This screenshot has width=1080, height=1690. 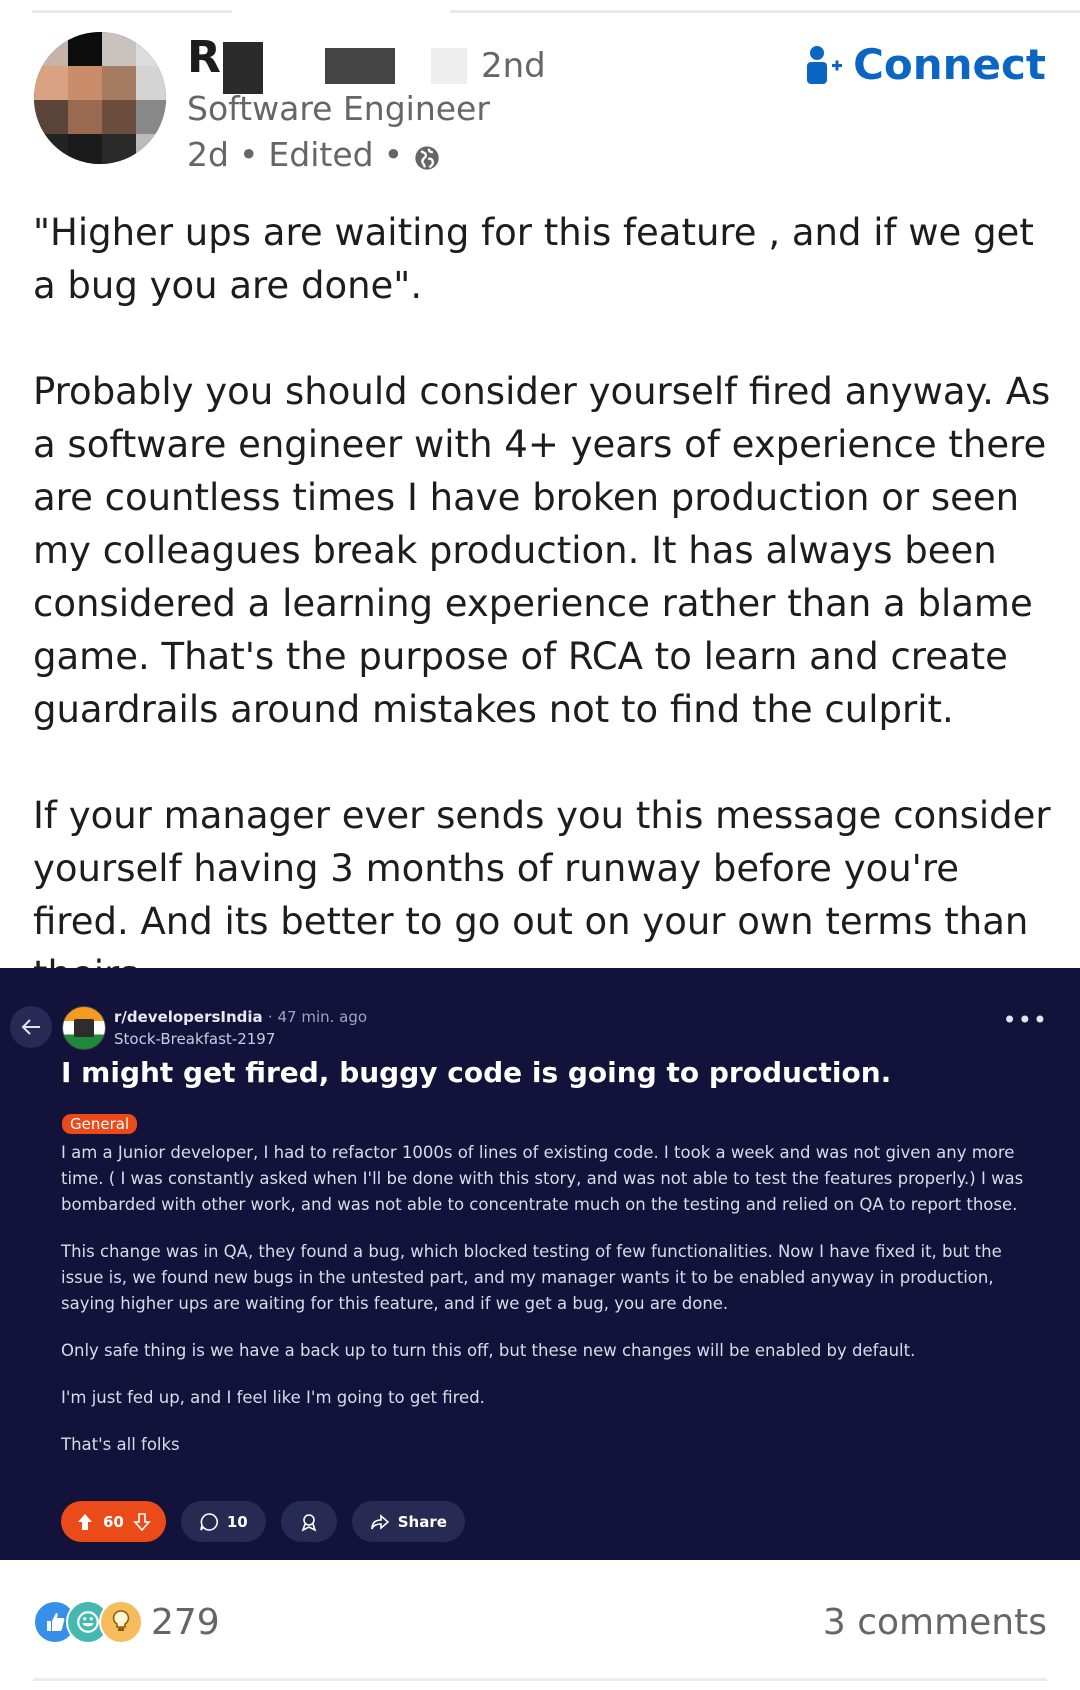 What do you see at coordinates (556, 11) in the screenshot?
I see `top-divider` at bounding box center [556, 11].